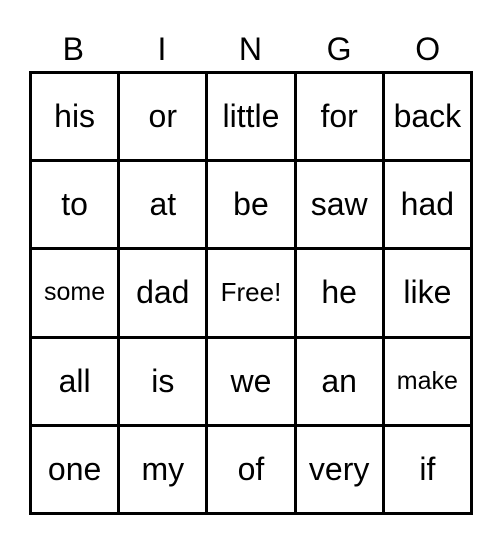  I want to click on bingo-cell: like, so click(427, 293).